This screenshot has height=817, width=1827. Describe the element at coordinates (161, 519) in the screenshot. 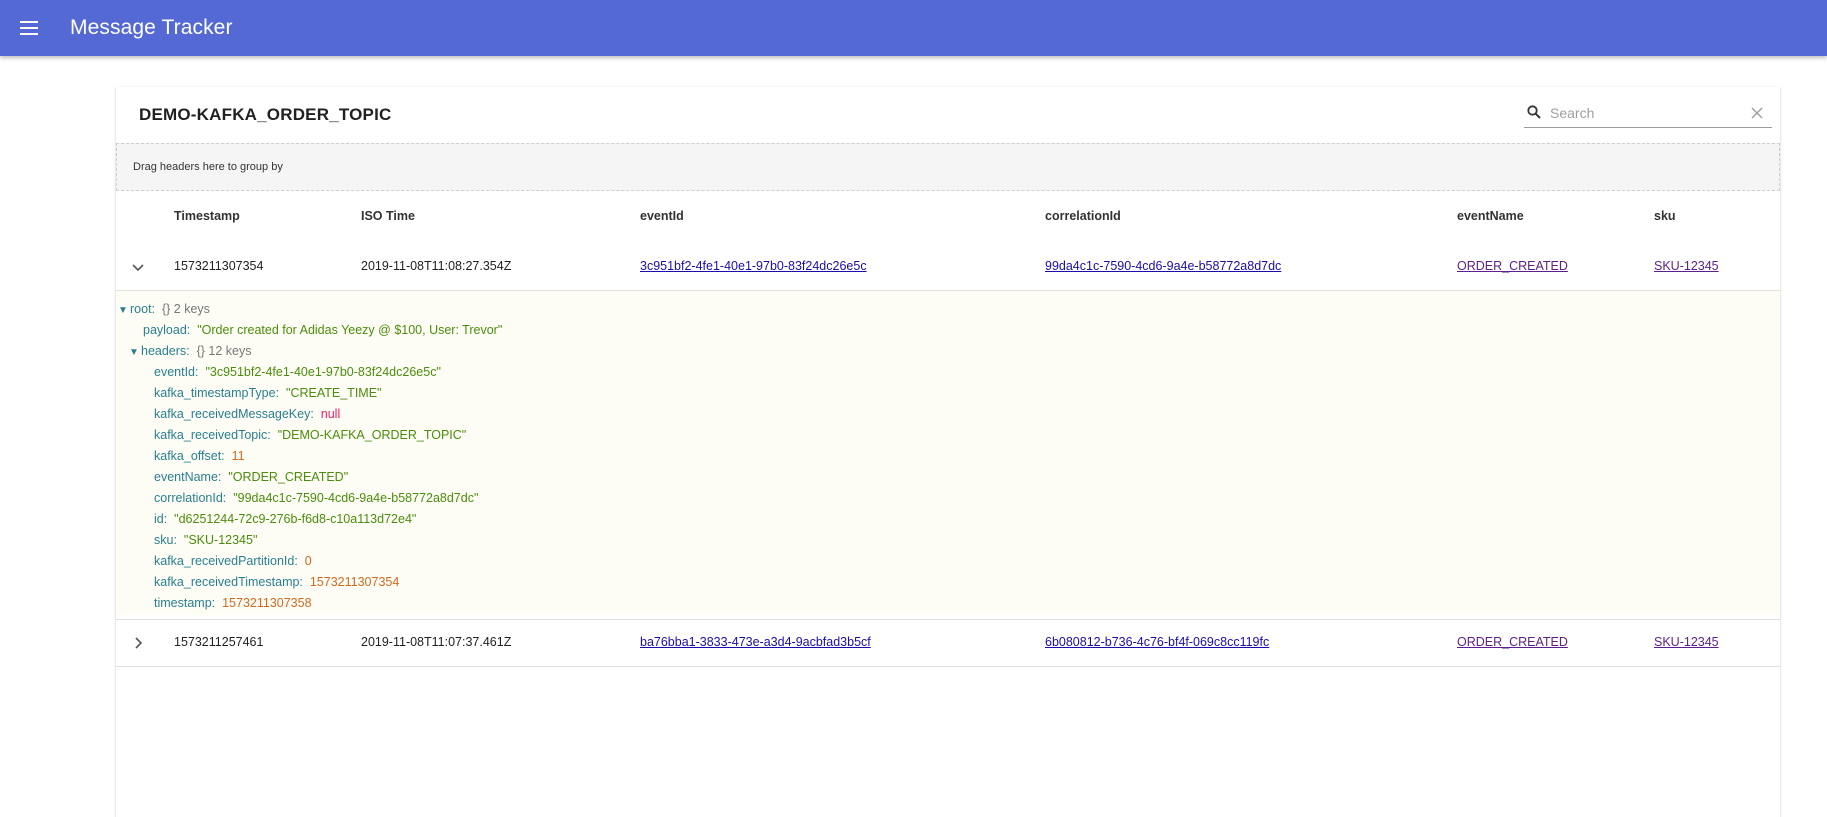

I see `json-field-key: id:` at that location.